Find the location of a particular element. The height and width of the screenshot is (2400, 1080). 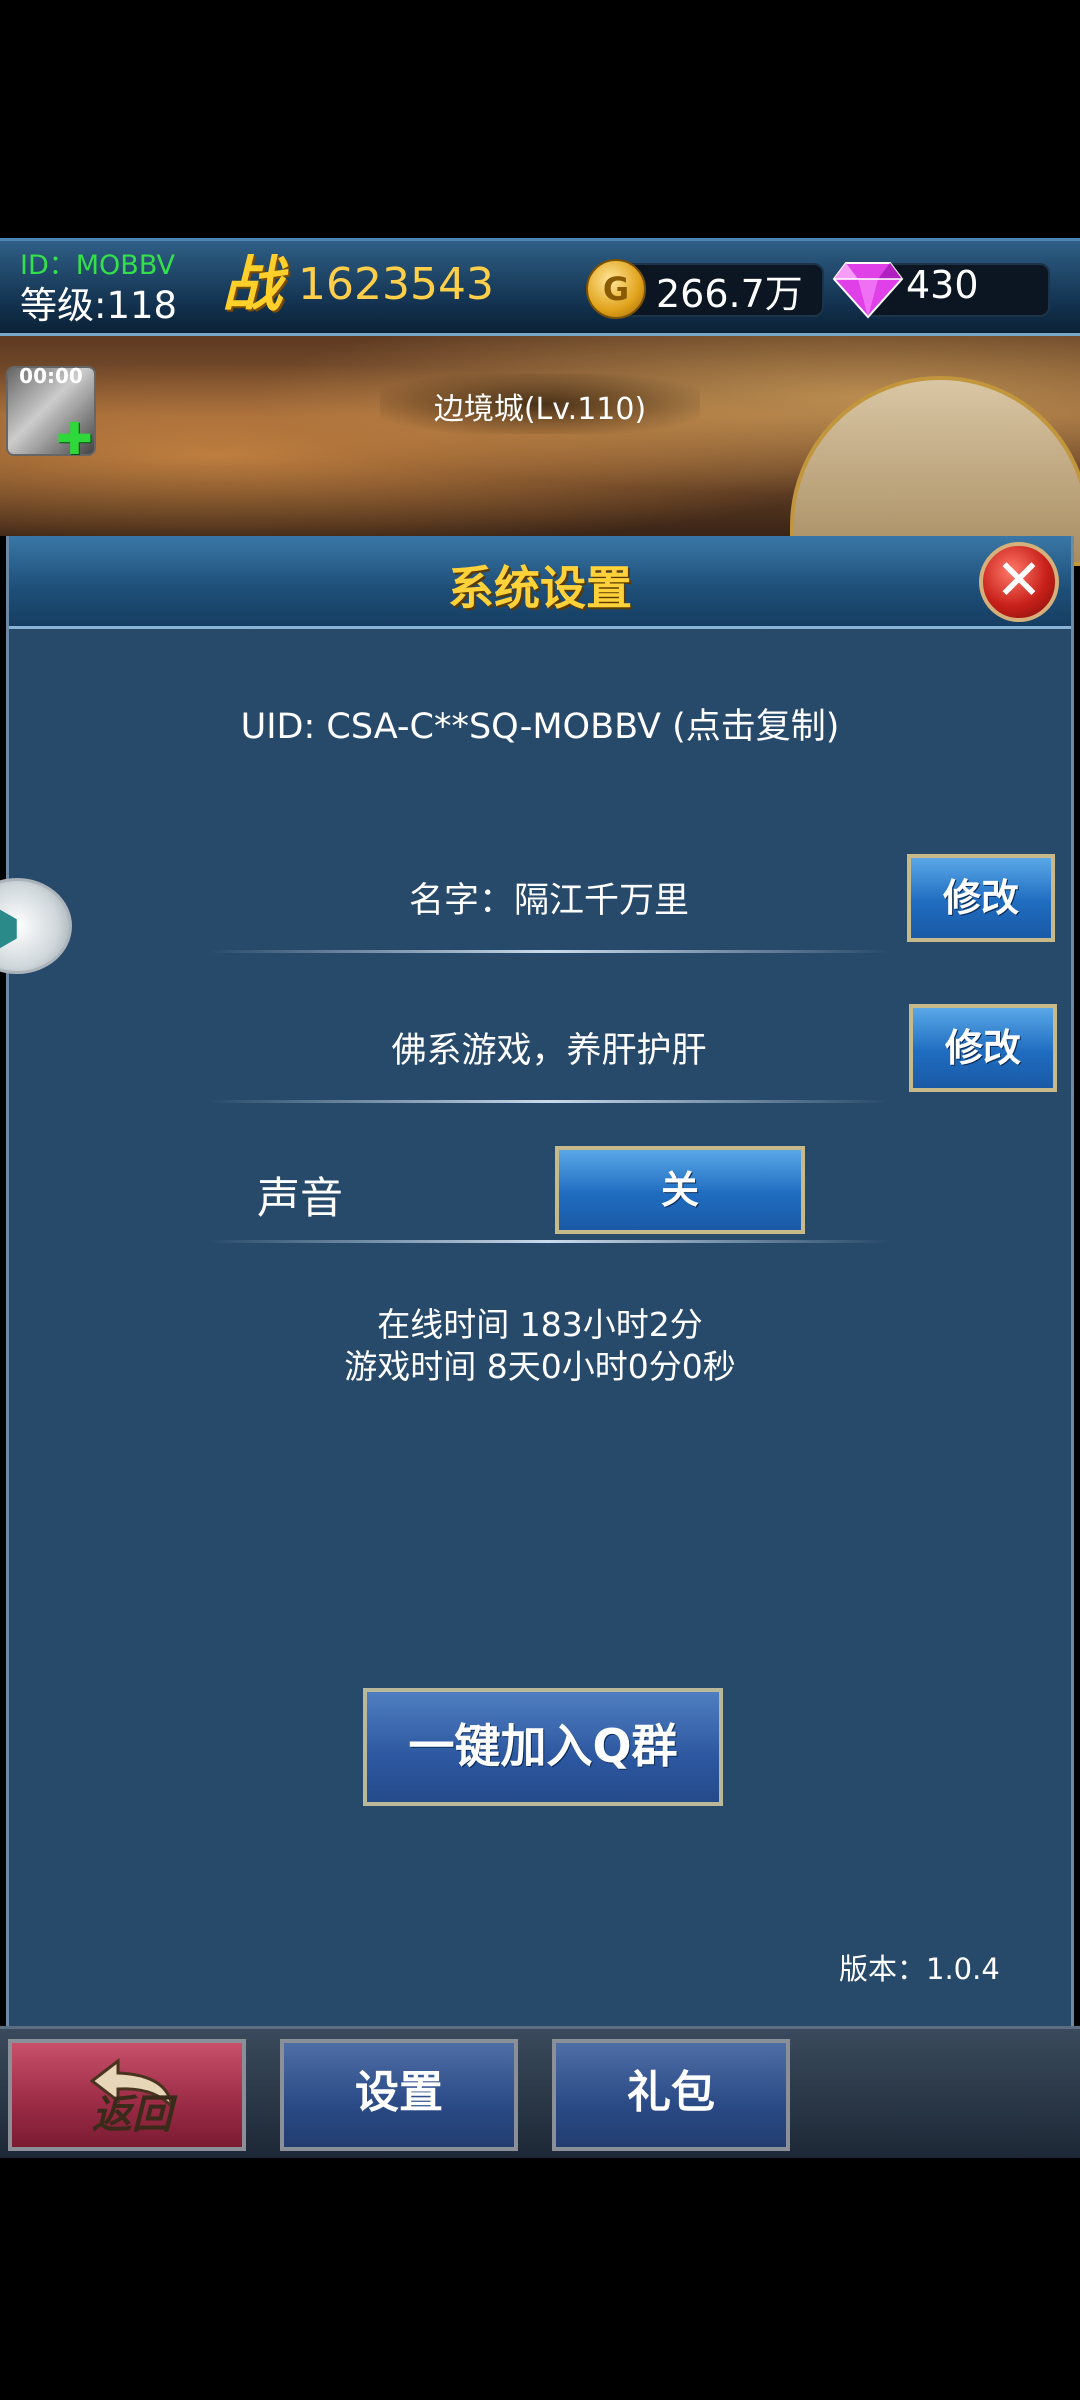

sound-toggle-button: 关 is located at coordinates (680, 1190).